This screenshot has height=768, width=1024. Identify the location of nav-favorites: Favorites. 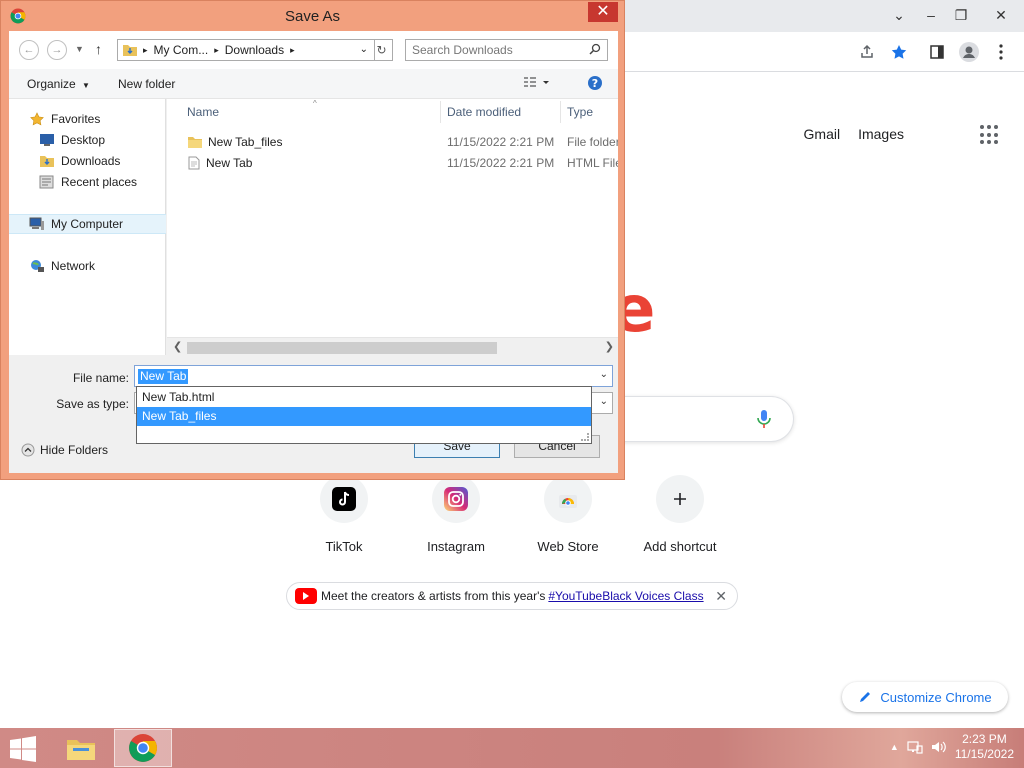
(64, 119).